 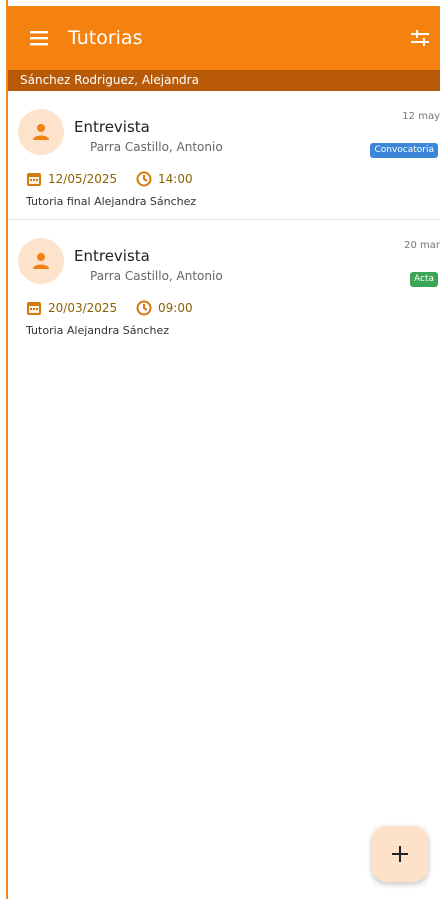 I want to click on menu-icon, so click(x=39, y=38).